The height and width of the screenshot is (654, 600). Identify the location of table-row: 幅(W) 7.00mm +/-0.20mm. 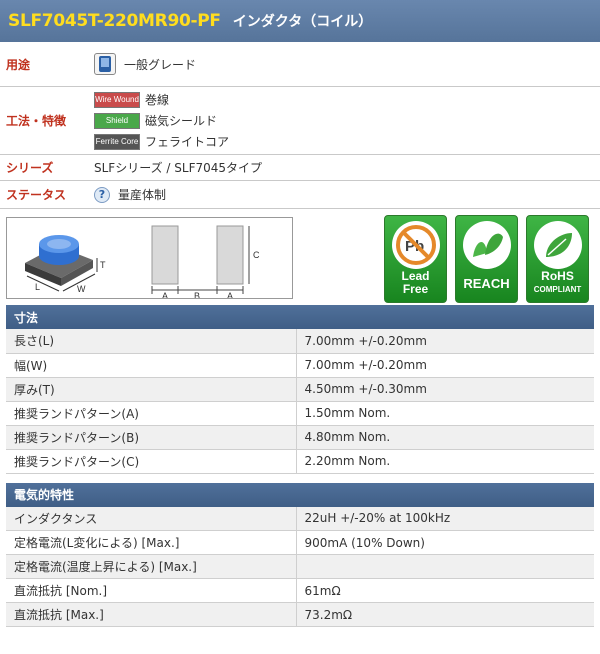
(300, 365).